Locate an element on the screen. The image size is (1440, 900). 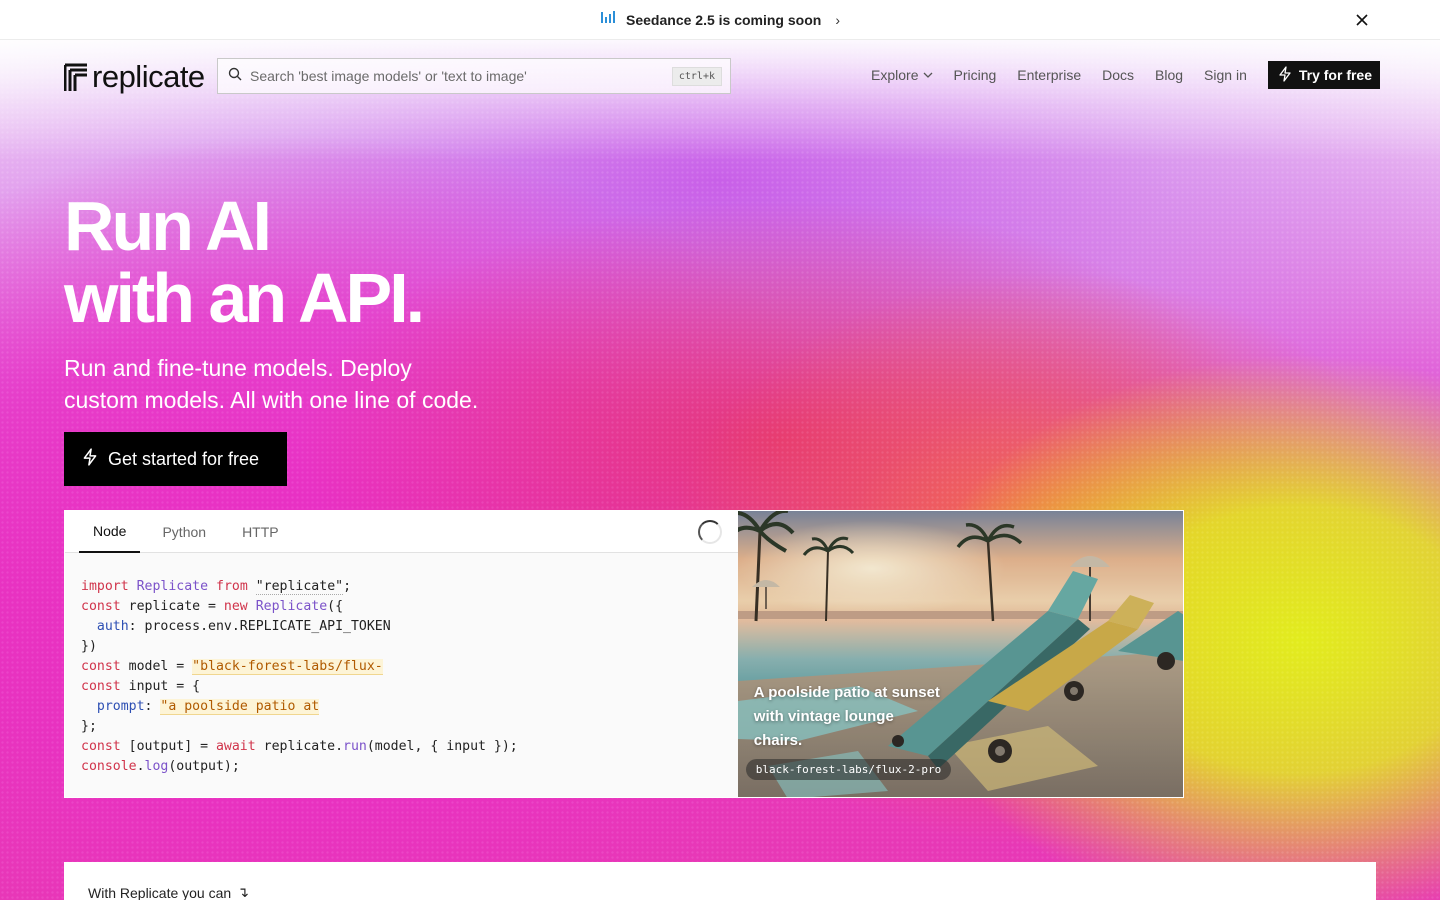
arrow-down-icon: ↴ is located at coordinates (243, 892).